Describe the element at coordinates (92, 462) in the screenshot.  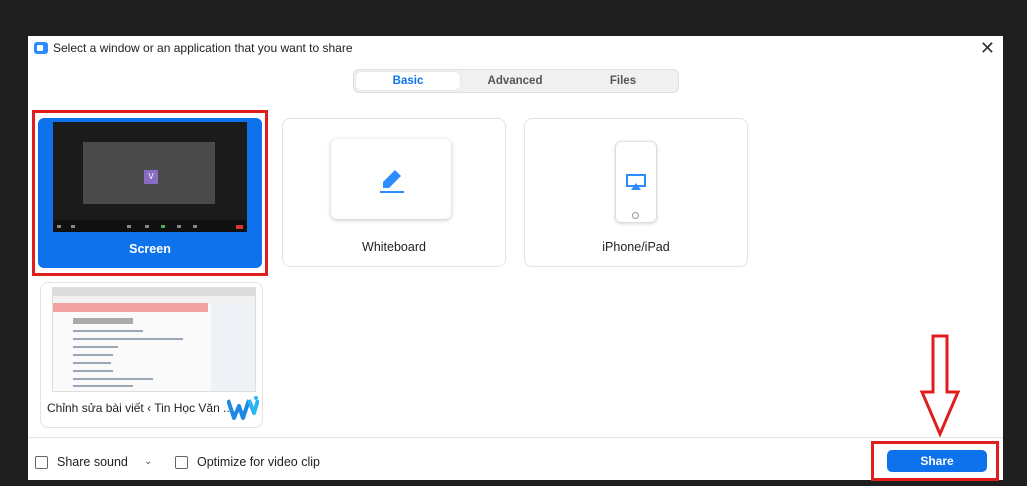
I see `share-sound-label: Share sound` at that location.